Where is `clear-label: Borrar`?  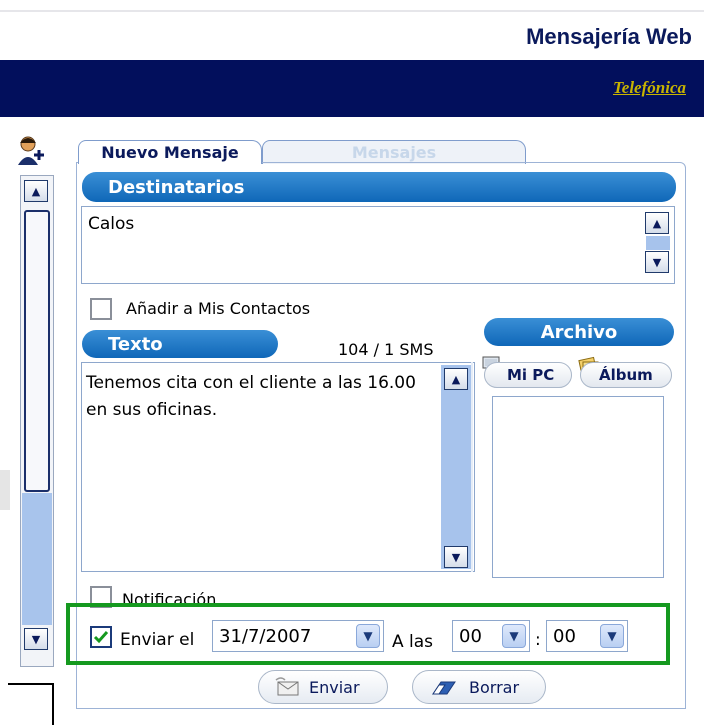
clear-label: Borrar is located at coordinates (494, 687).